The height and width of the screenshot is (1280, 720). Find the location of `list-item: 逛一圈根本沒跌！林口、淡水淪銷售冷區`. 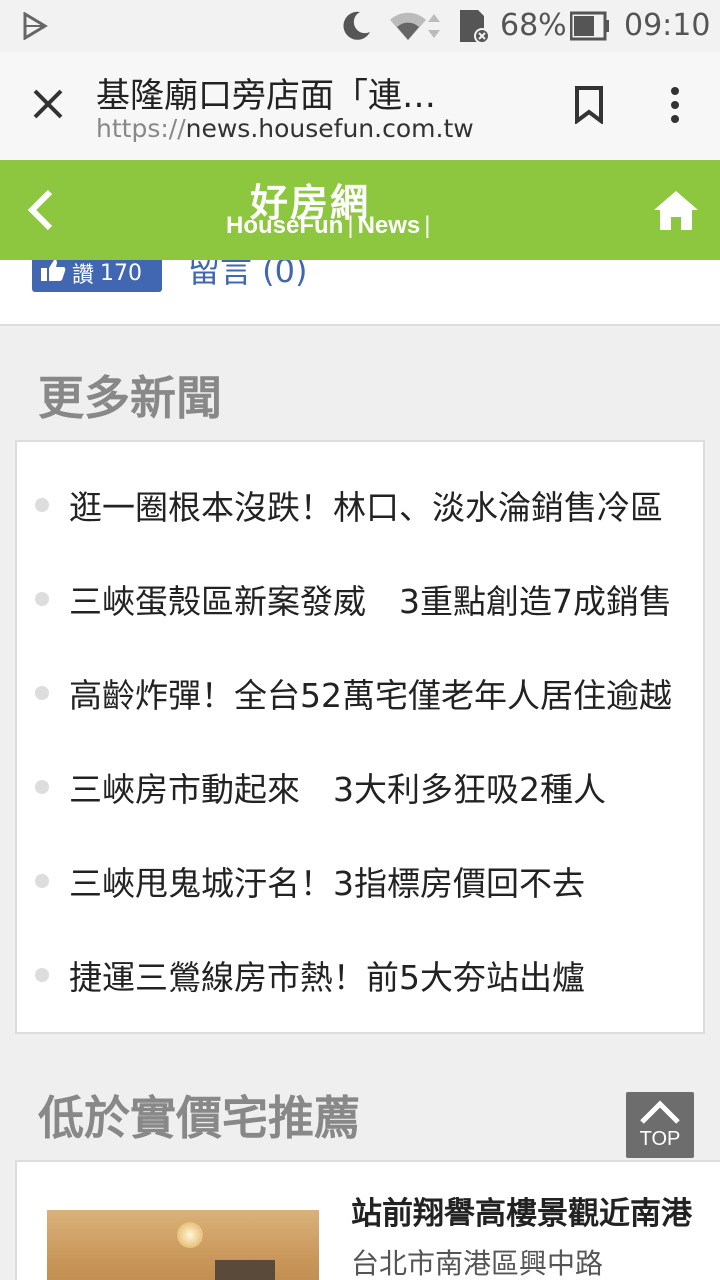

list-item: 逛一圈根本沒跌！林口、淡水淪銷售冷區 is located at coordinates (362, 505).